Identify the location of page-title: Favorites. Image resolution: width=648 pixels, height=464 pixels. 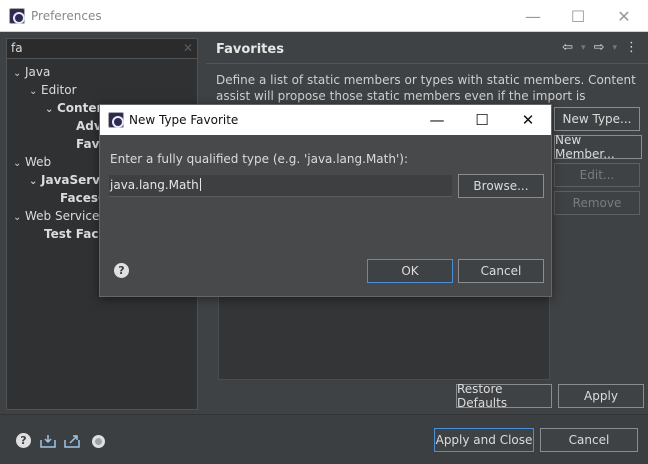
(250, 49).